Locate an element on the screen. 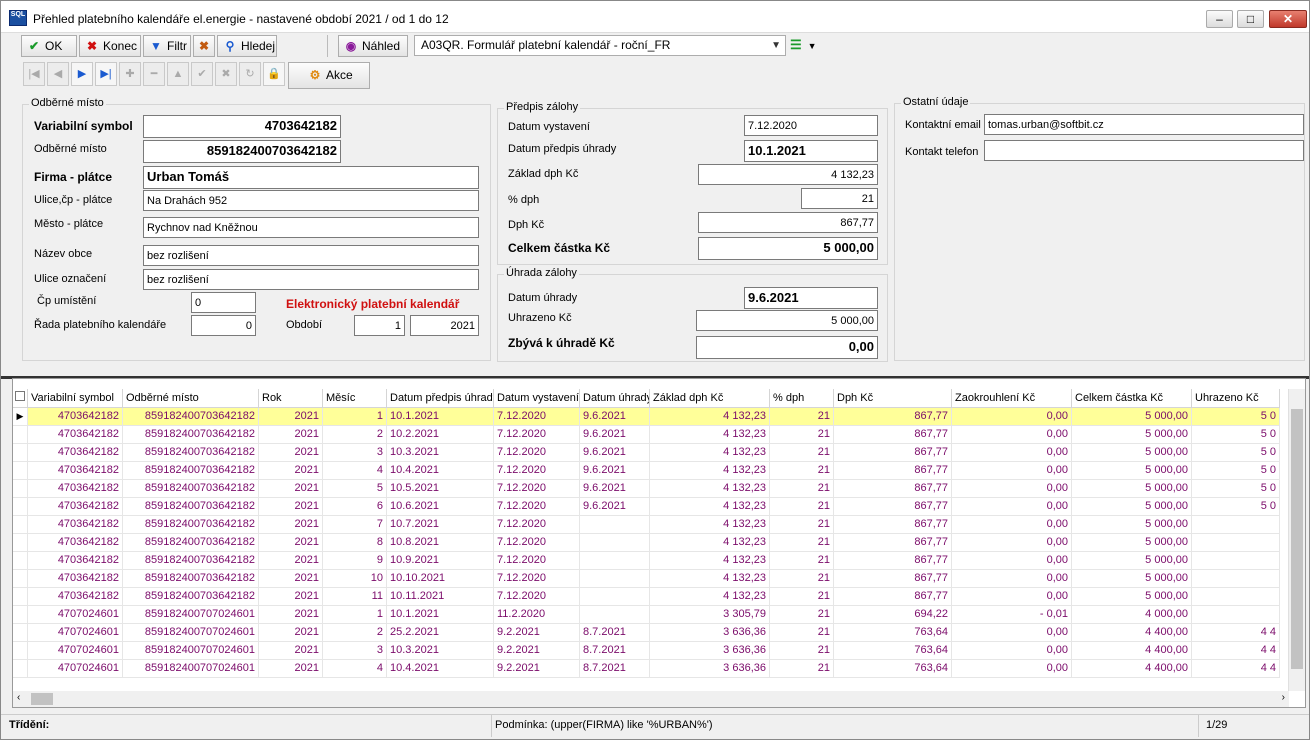 The width and height of the screenshot is (1310, 740). scroll-right-icon: › is located at coordinates (1283, 697).